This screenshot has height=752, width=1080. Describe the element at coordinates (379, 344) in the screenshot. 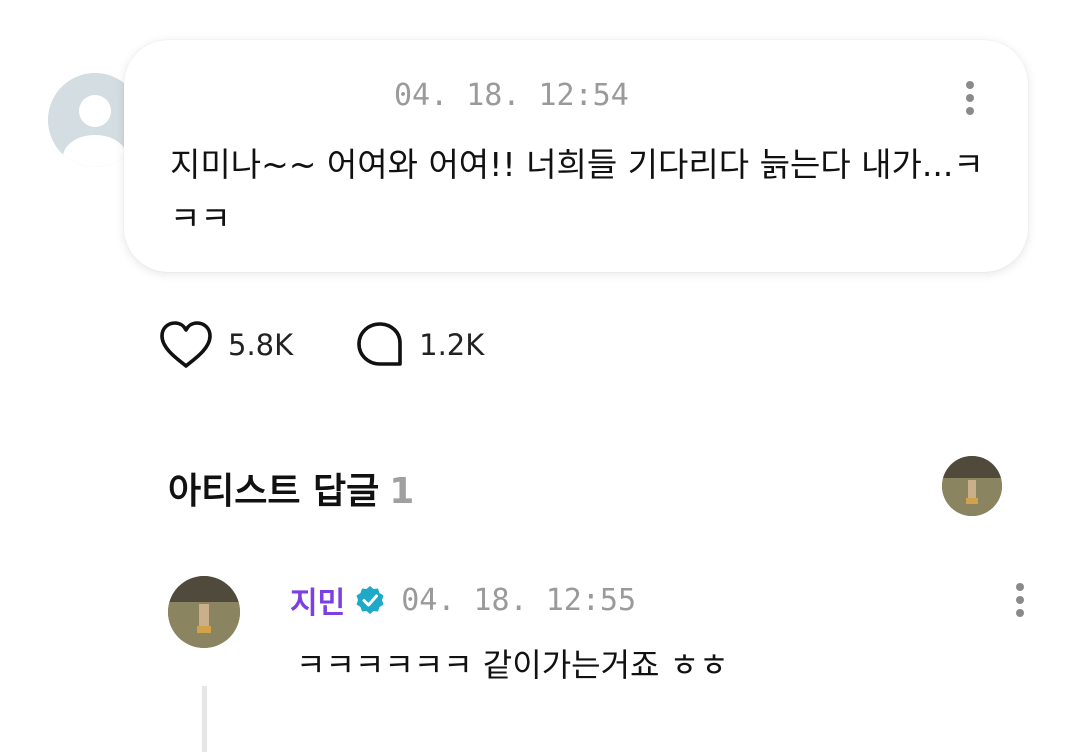

I see `comment-bubble-icon` at that location.